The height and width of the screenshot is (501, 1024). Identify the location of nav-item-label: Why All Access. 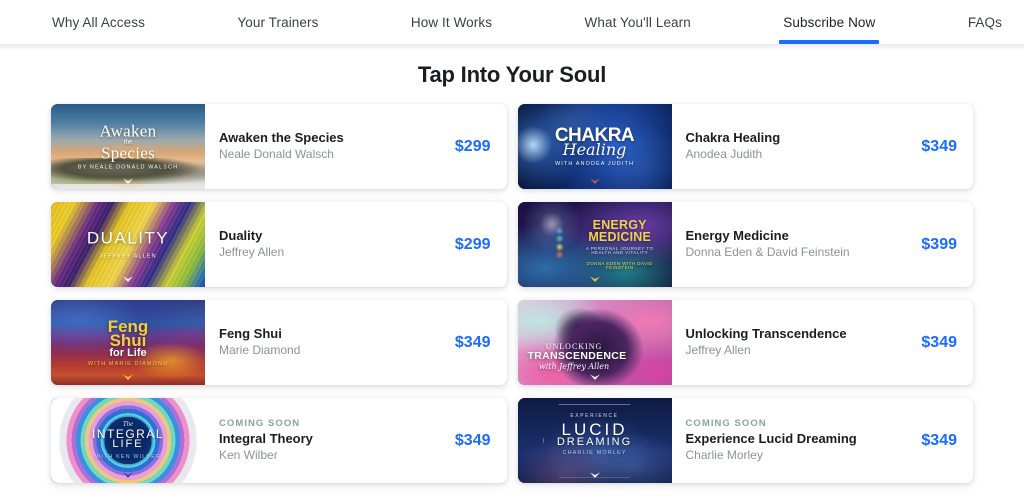
(98, 22).